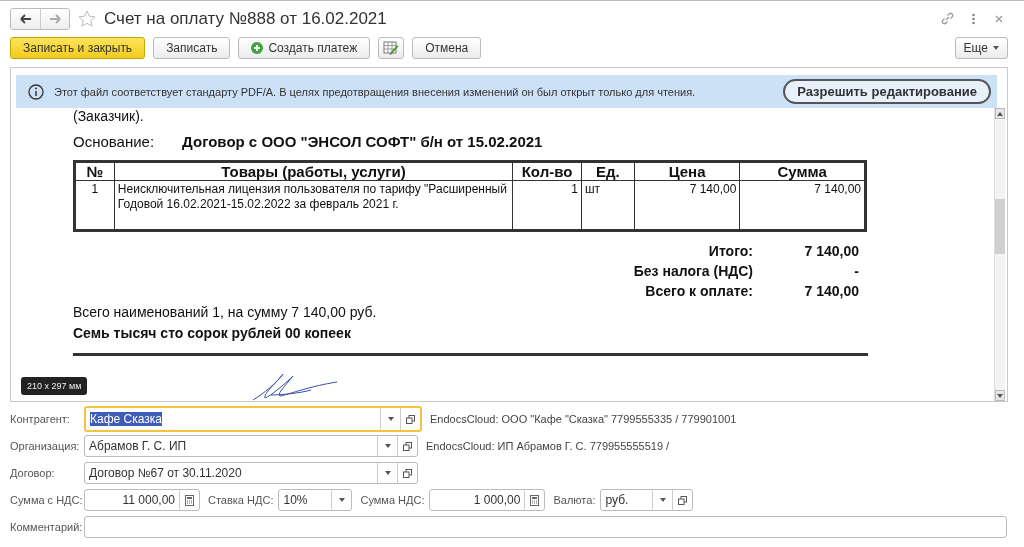 The image size is (1024, 547). Describe the element at coordinates (545, 527) in the screenshot. I see `input-field` at that location.